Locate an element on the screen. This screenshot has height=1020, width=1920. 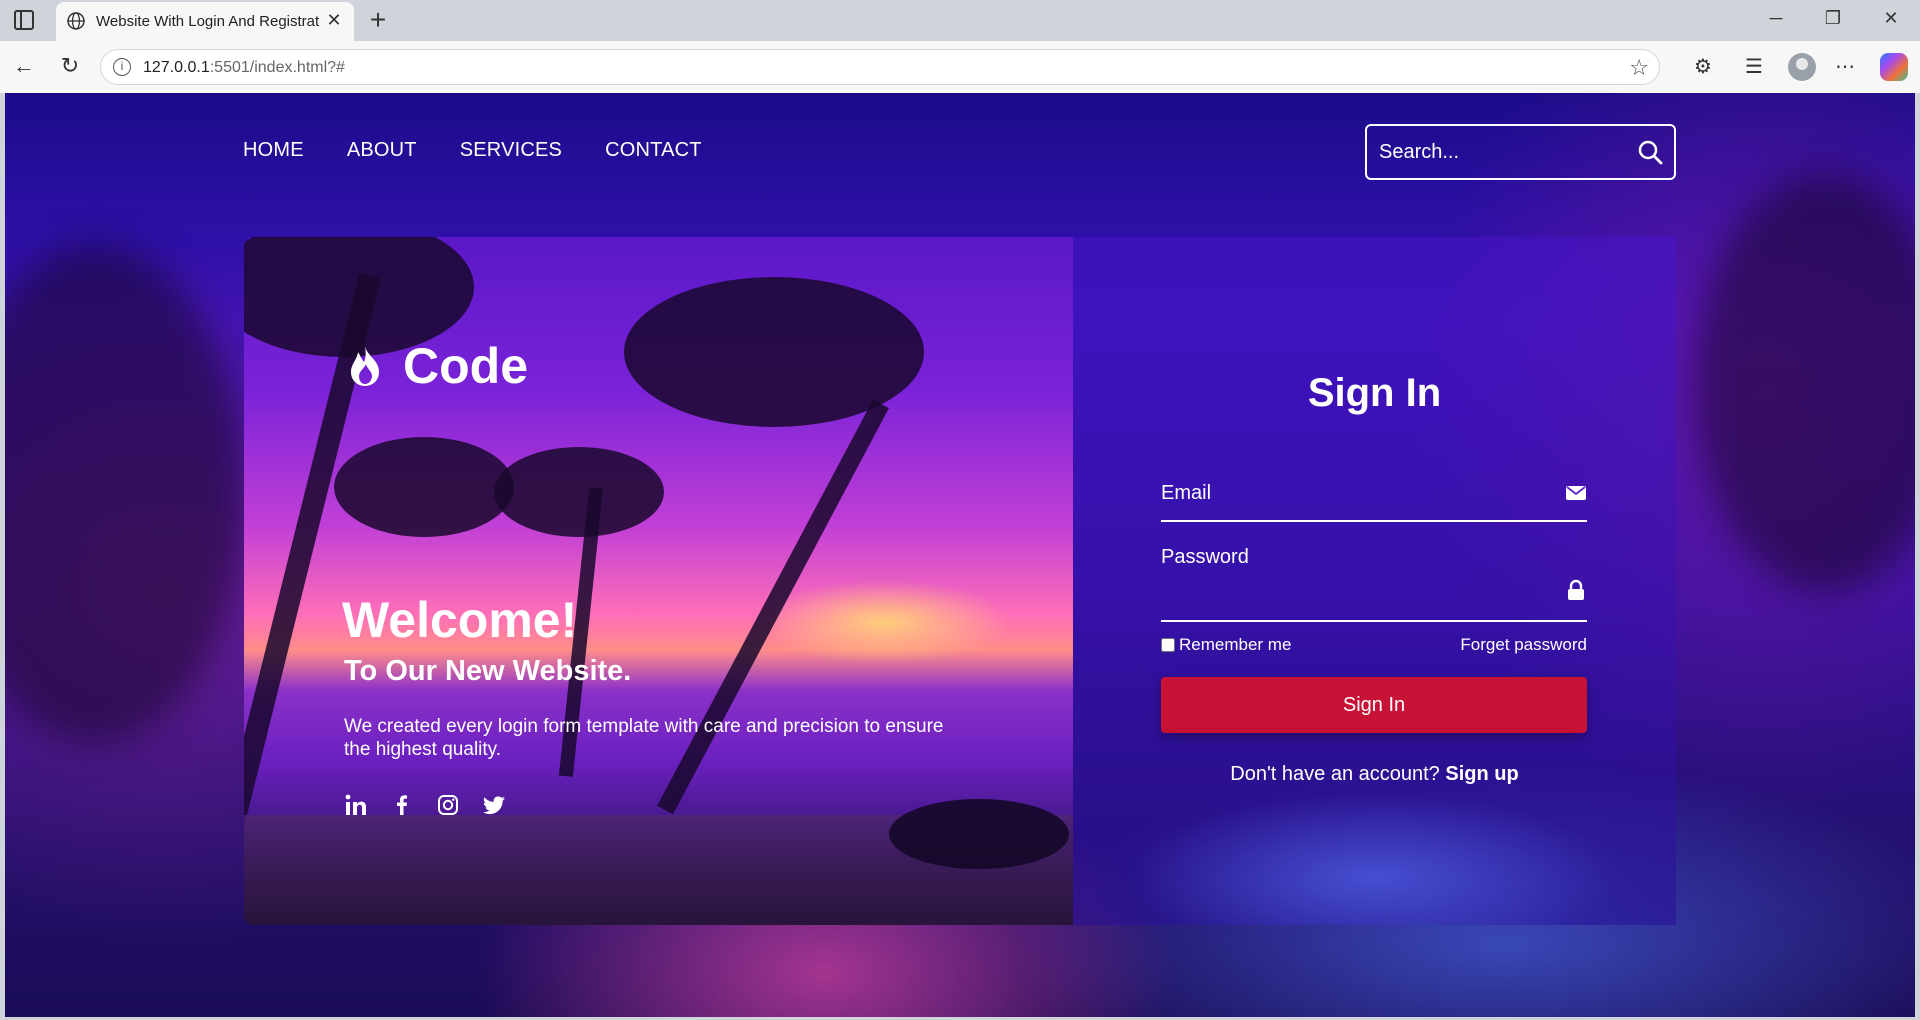
welcome-subtitle: To Our New Website. is located at coordinates (488, 671).